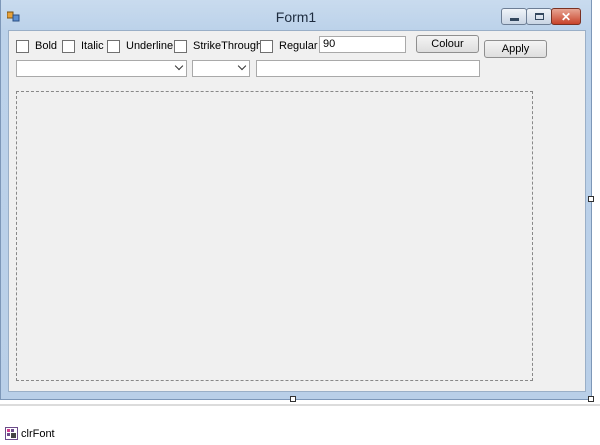  I want to click on checkbox-label: StrikeThrough, so click(228, 46).